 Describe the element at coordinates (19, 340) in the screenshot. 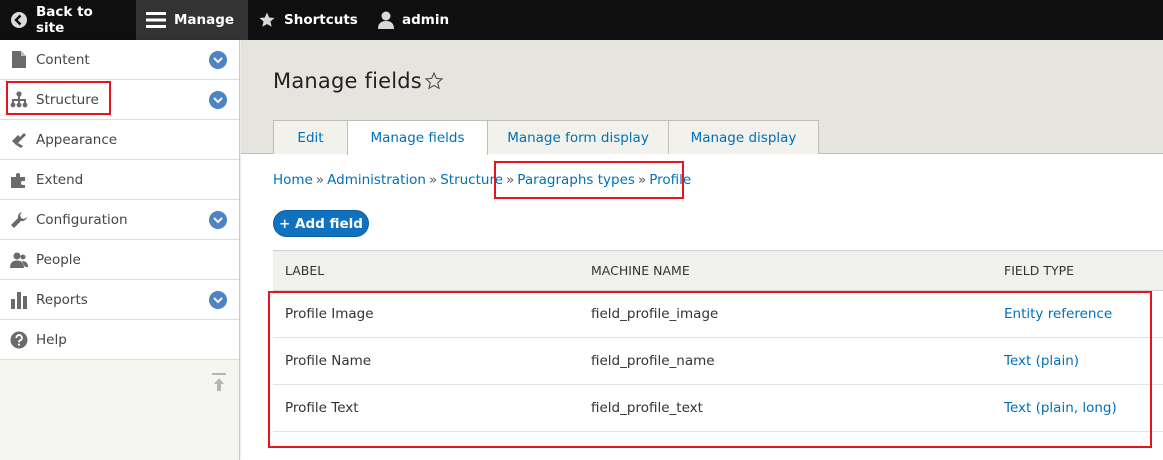

I see `help-icon` at that location.